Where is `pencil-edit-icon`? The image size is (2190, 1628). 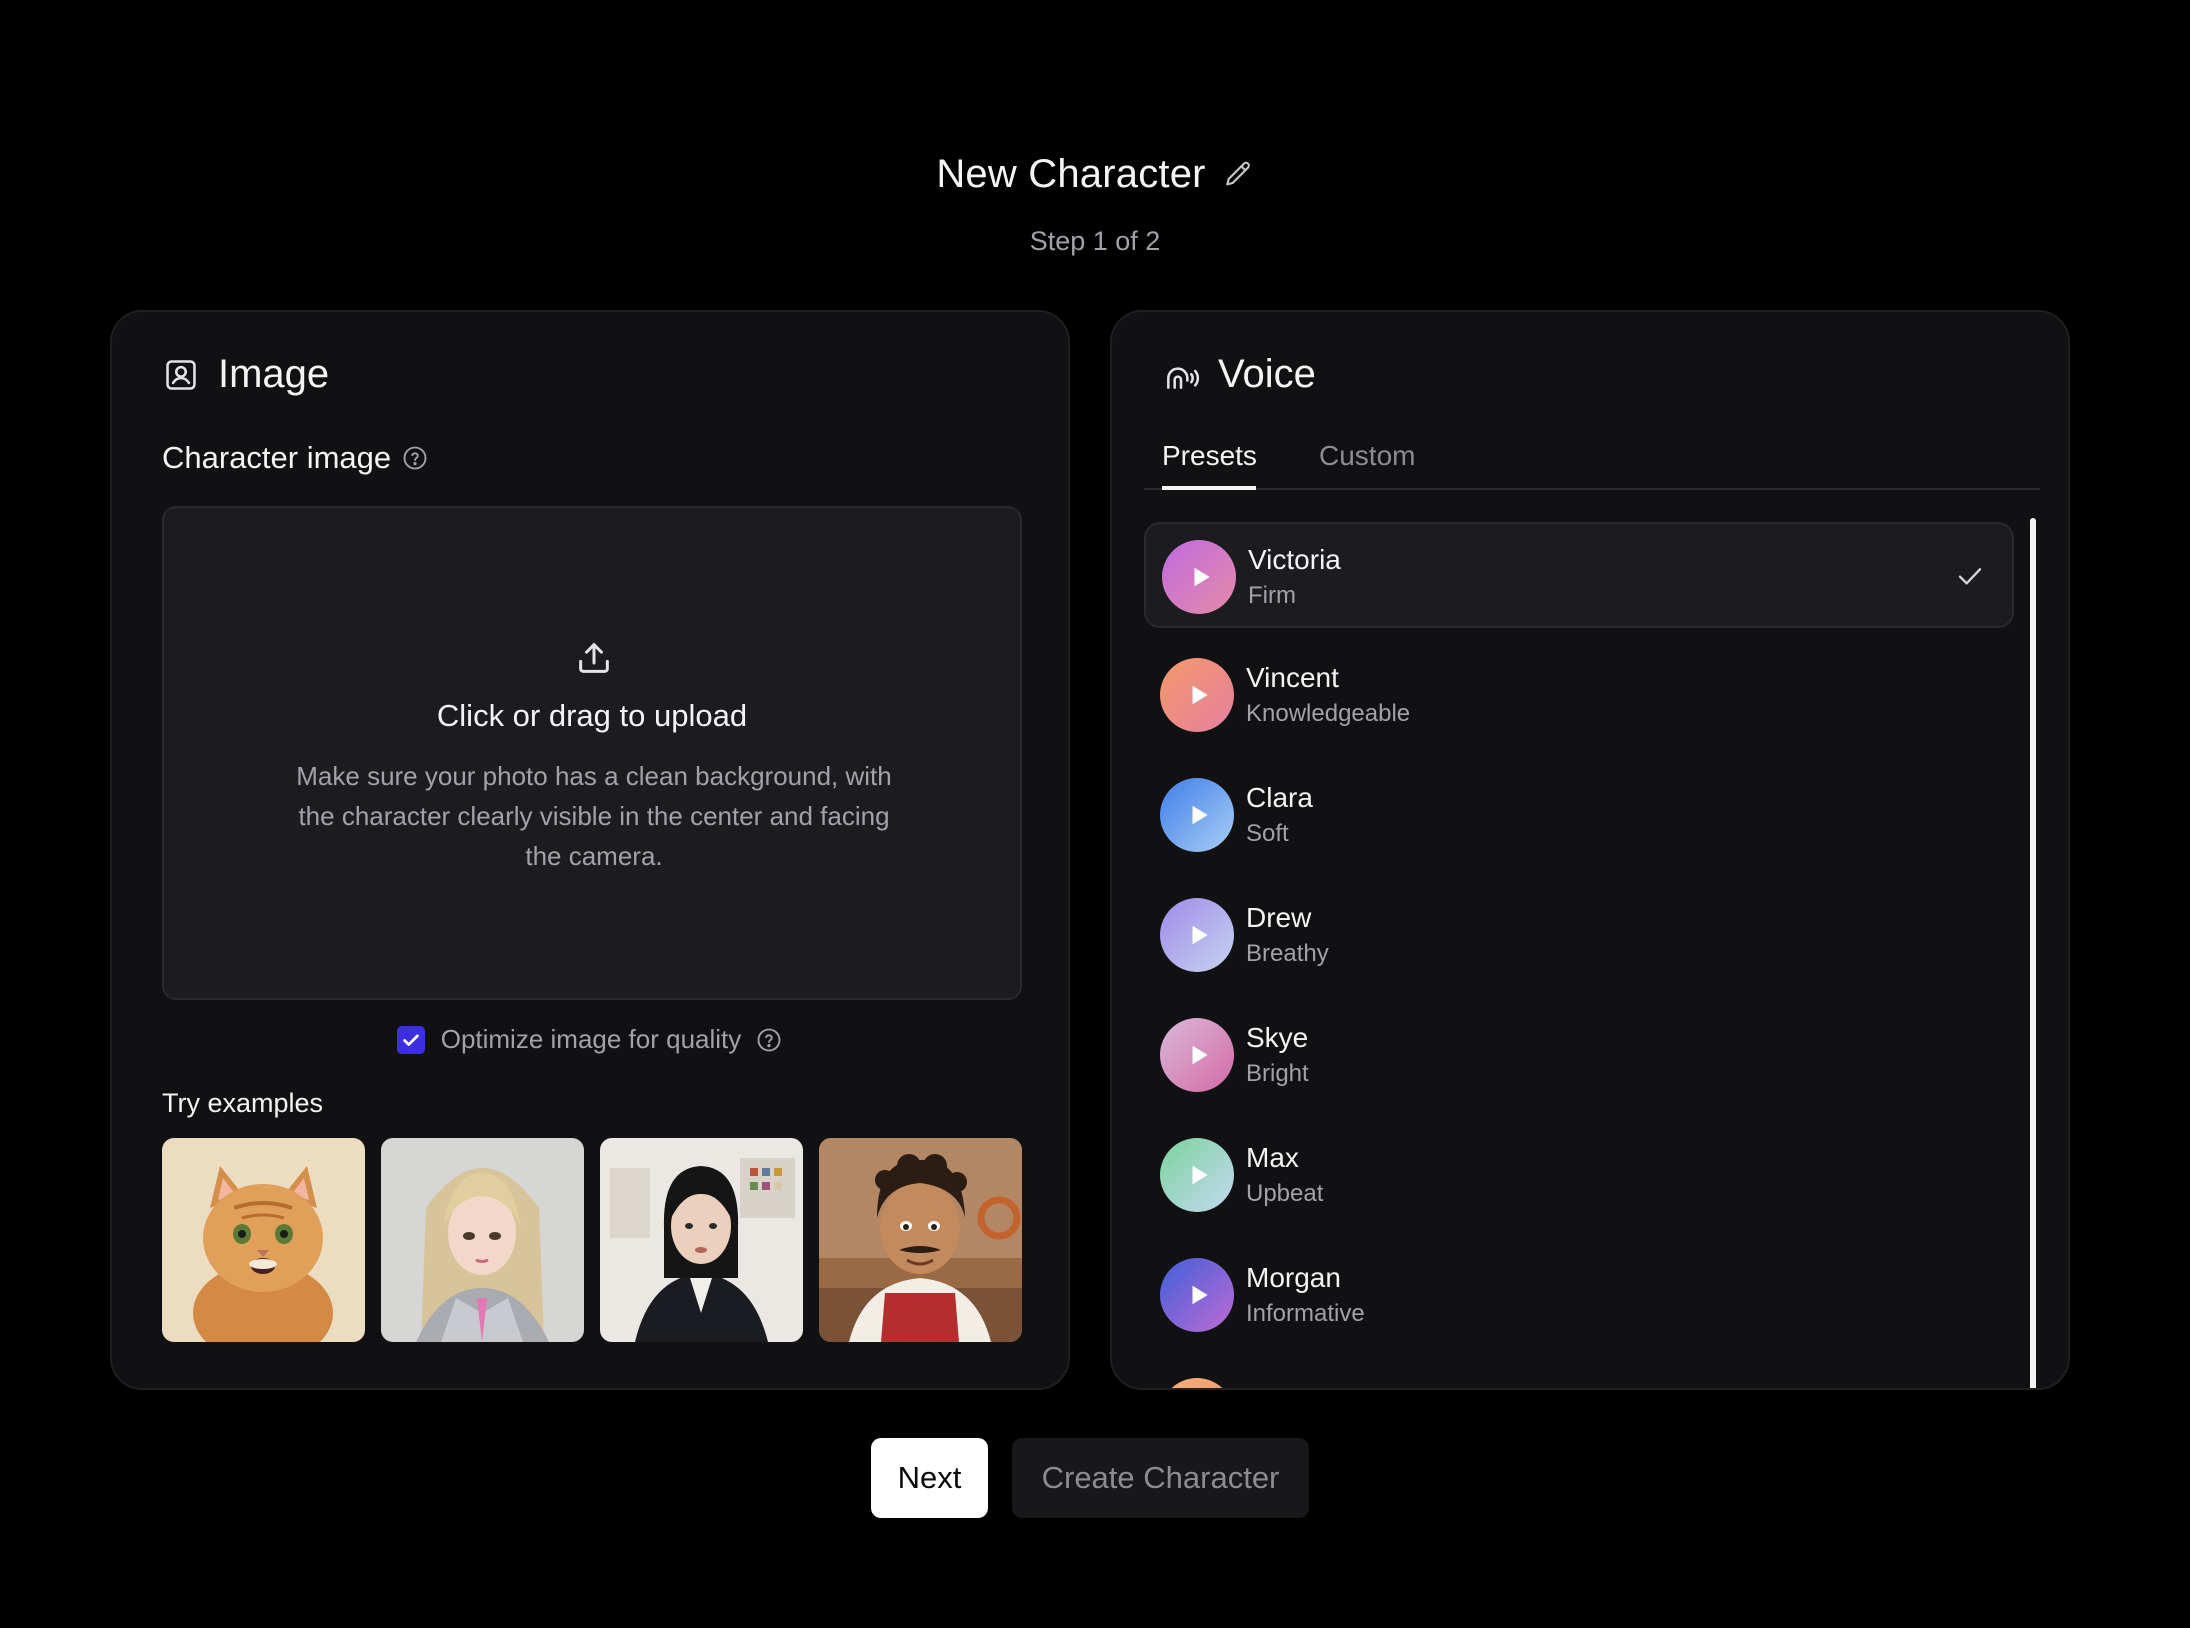 pencil-edit-icon is located at coordinates (1238, 175).